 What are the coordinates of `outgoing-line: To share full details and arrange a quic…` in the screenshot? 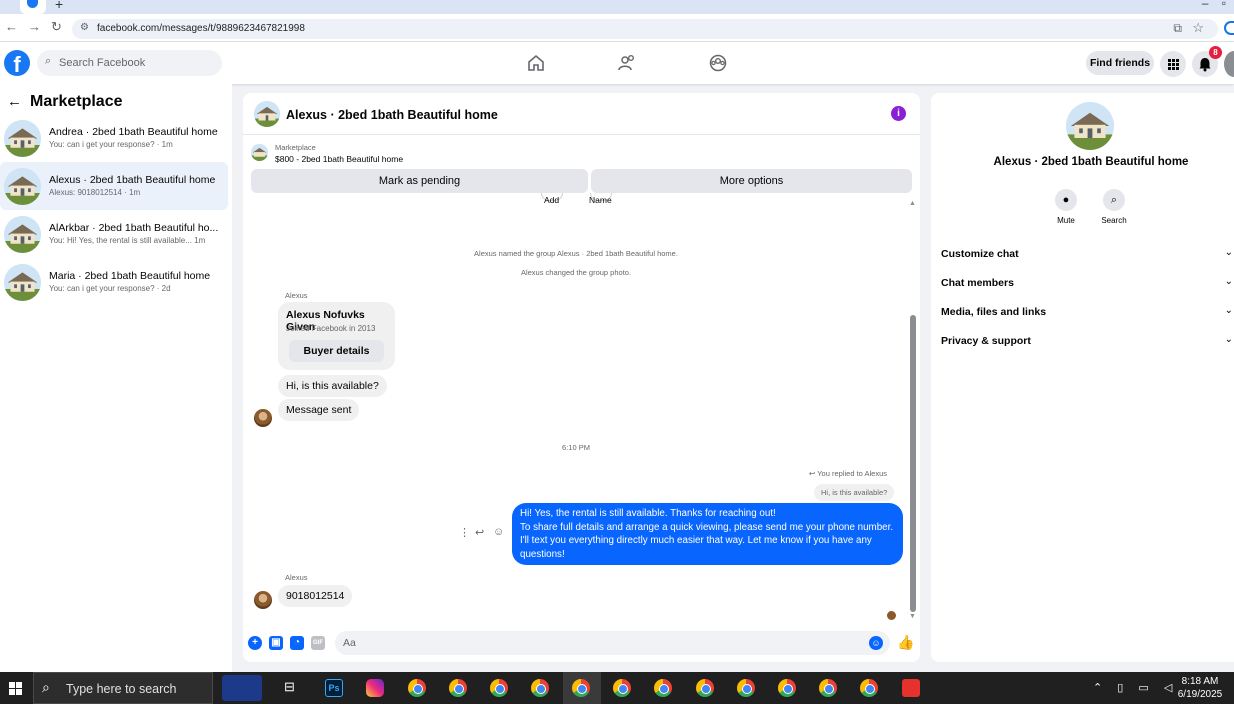 It's located at (707, 540).